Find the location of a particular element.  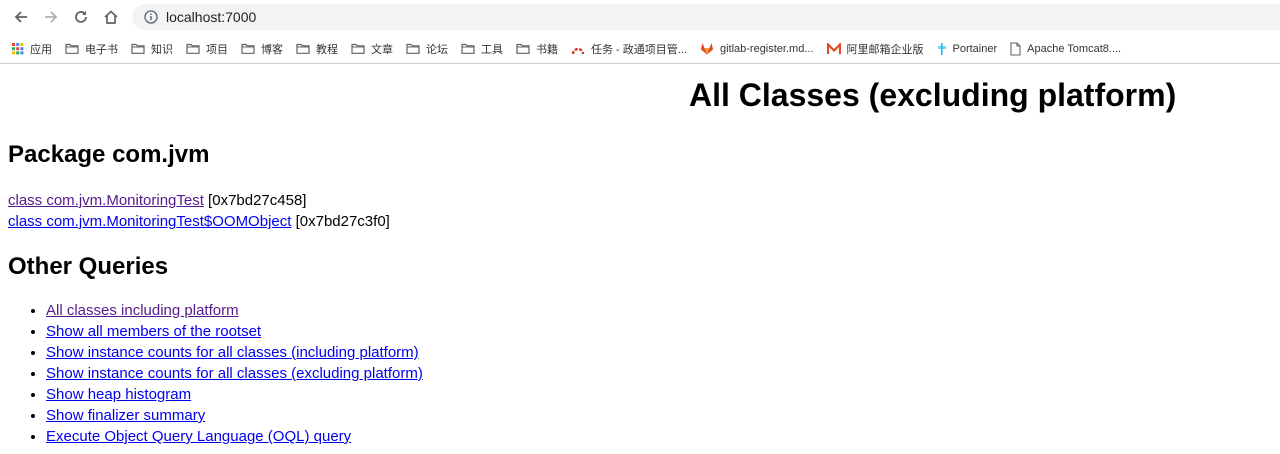

bookmark-item: 论坛 is located at coordinates (427, 49).